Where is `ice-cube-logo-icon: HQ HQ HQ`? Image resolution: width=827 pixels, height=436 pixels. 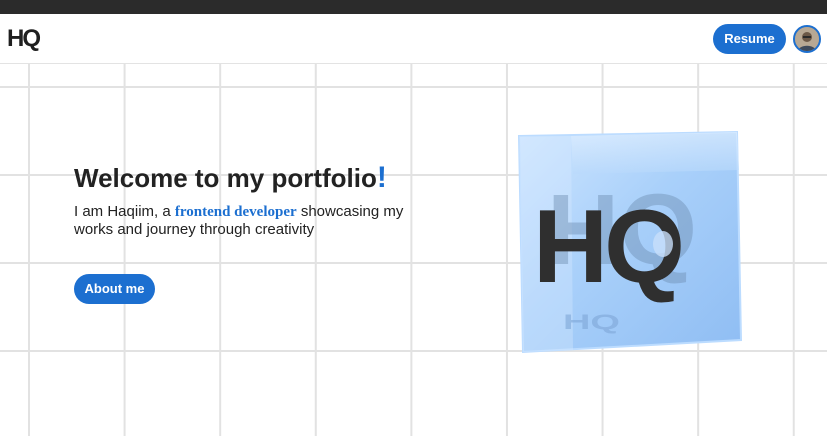
ice-cube-logo-icon: HQ HQ HQ is located at coordinates (630, 242).